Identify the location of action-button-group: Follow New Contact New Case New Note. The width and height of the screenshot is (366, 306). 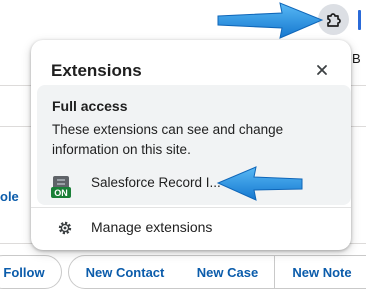
(183, 272).